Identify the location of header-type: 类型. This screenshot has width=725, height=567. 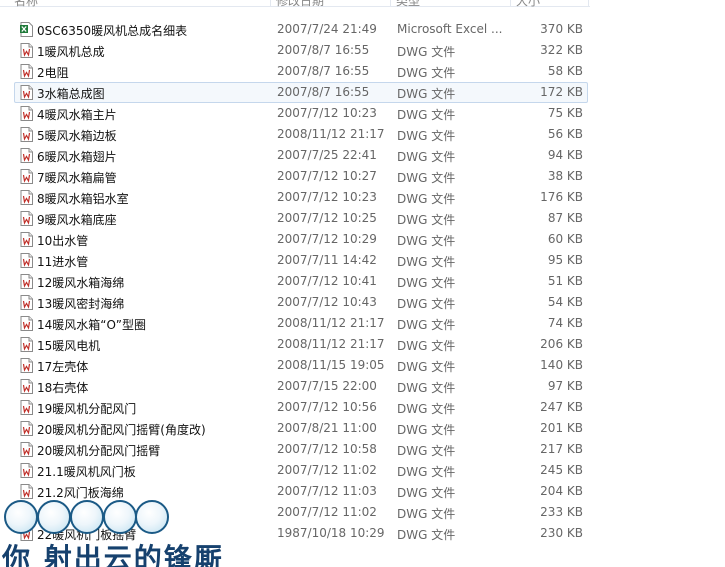
(408, 4).